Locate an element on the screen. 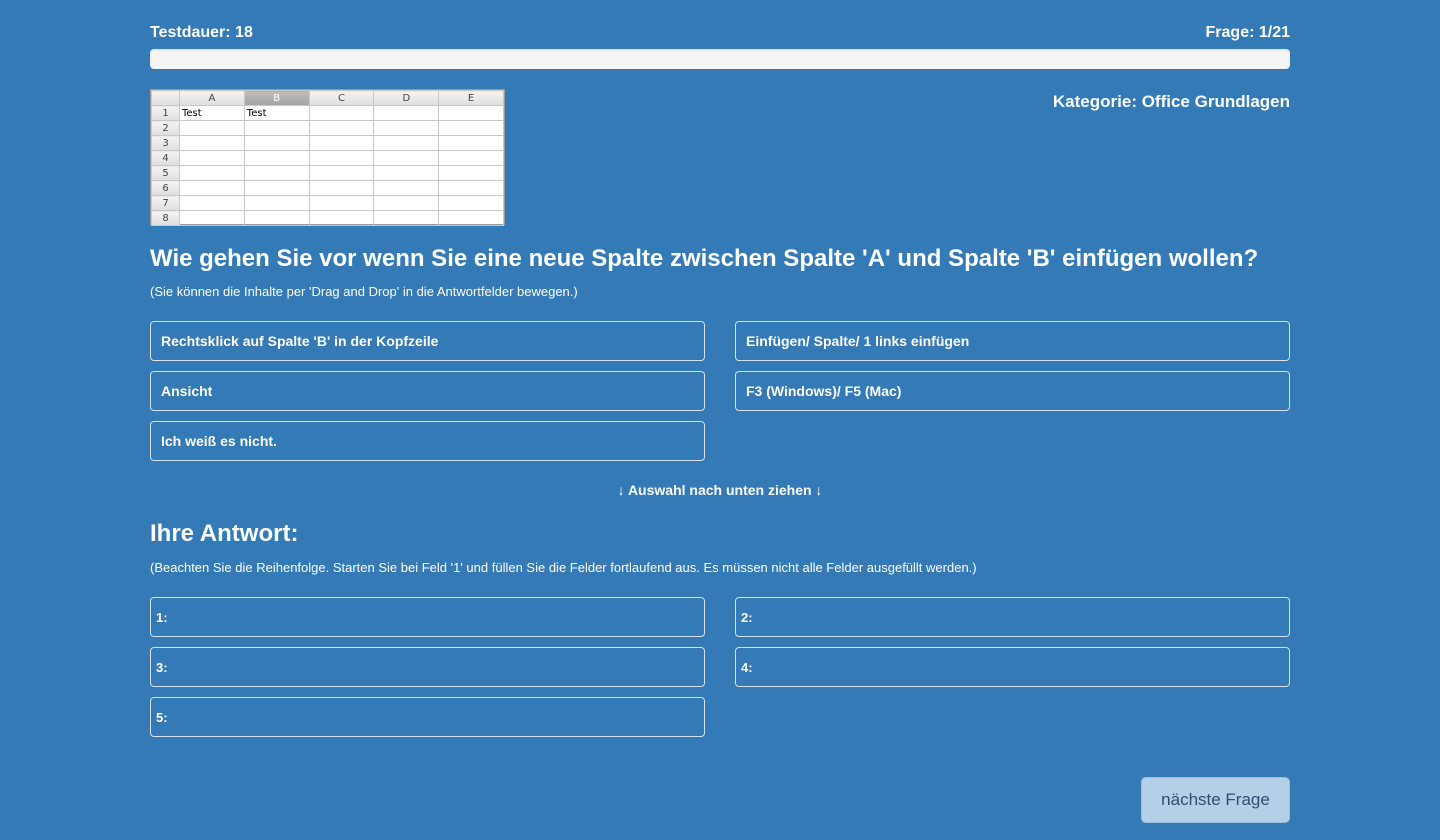 The height and width of the screenshot is (840, 1440). spreadsheet-row-header: 4 is located at coordinates (165, 158).